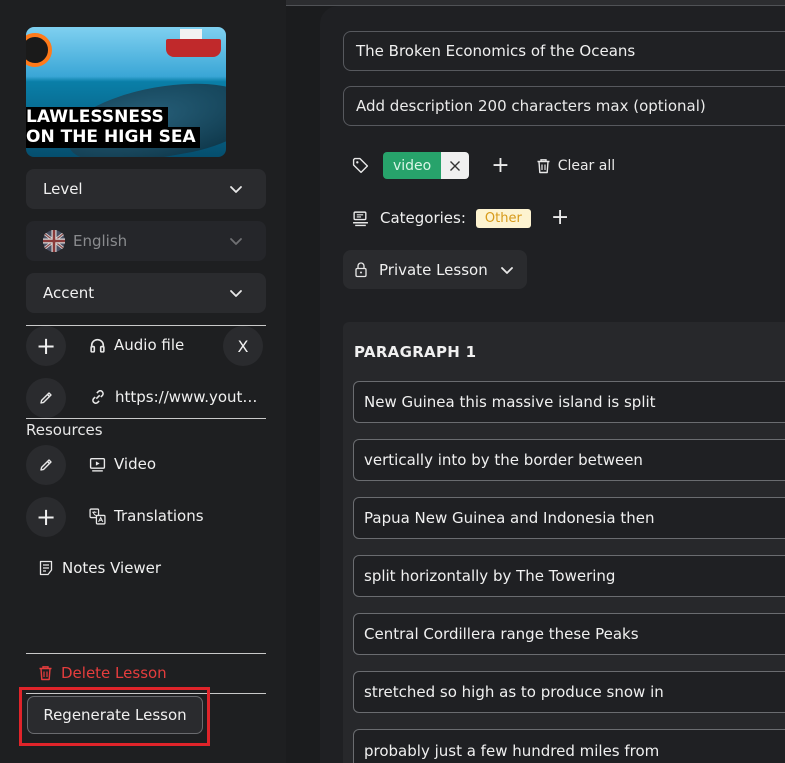 This screenshot has height=763, width=785. What do you see at coordinates (149, 345) in the screenshot?
I see `audio-file-label: Audio file` at bounding box center [149, 345].